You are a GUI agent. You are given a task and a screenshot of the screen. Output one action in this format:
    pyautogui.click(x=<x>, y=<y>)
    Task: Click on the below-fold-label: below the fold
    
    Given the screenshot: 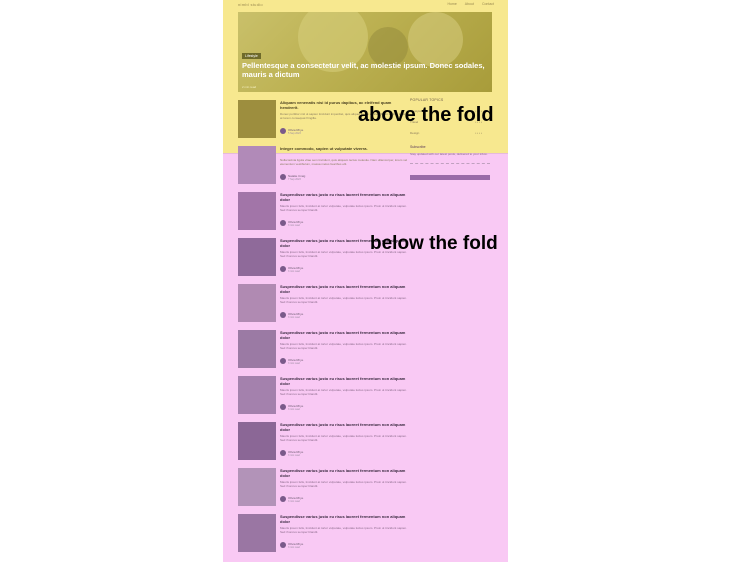 What is the action you would take?
    pyautogui.click(x=434, y=243)
    